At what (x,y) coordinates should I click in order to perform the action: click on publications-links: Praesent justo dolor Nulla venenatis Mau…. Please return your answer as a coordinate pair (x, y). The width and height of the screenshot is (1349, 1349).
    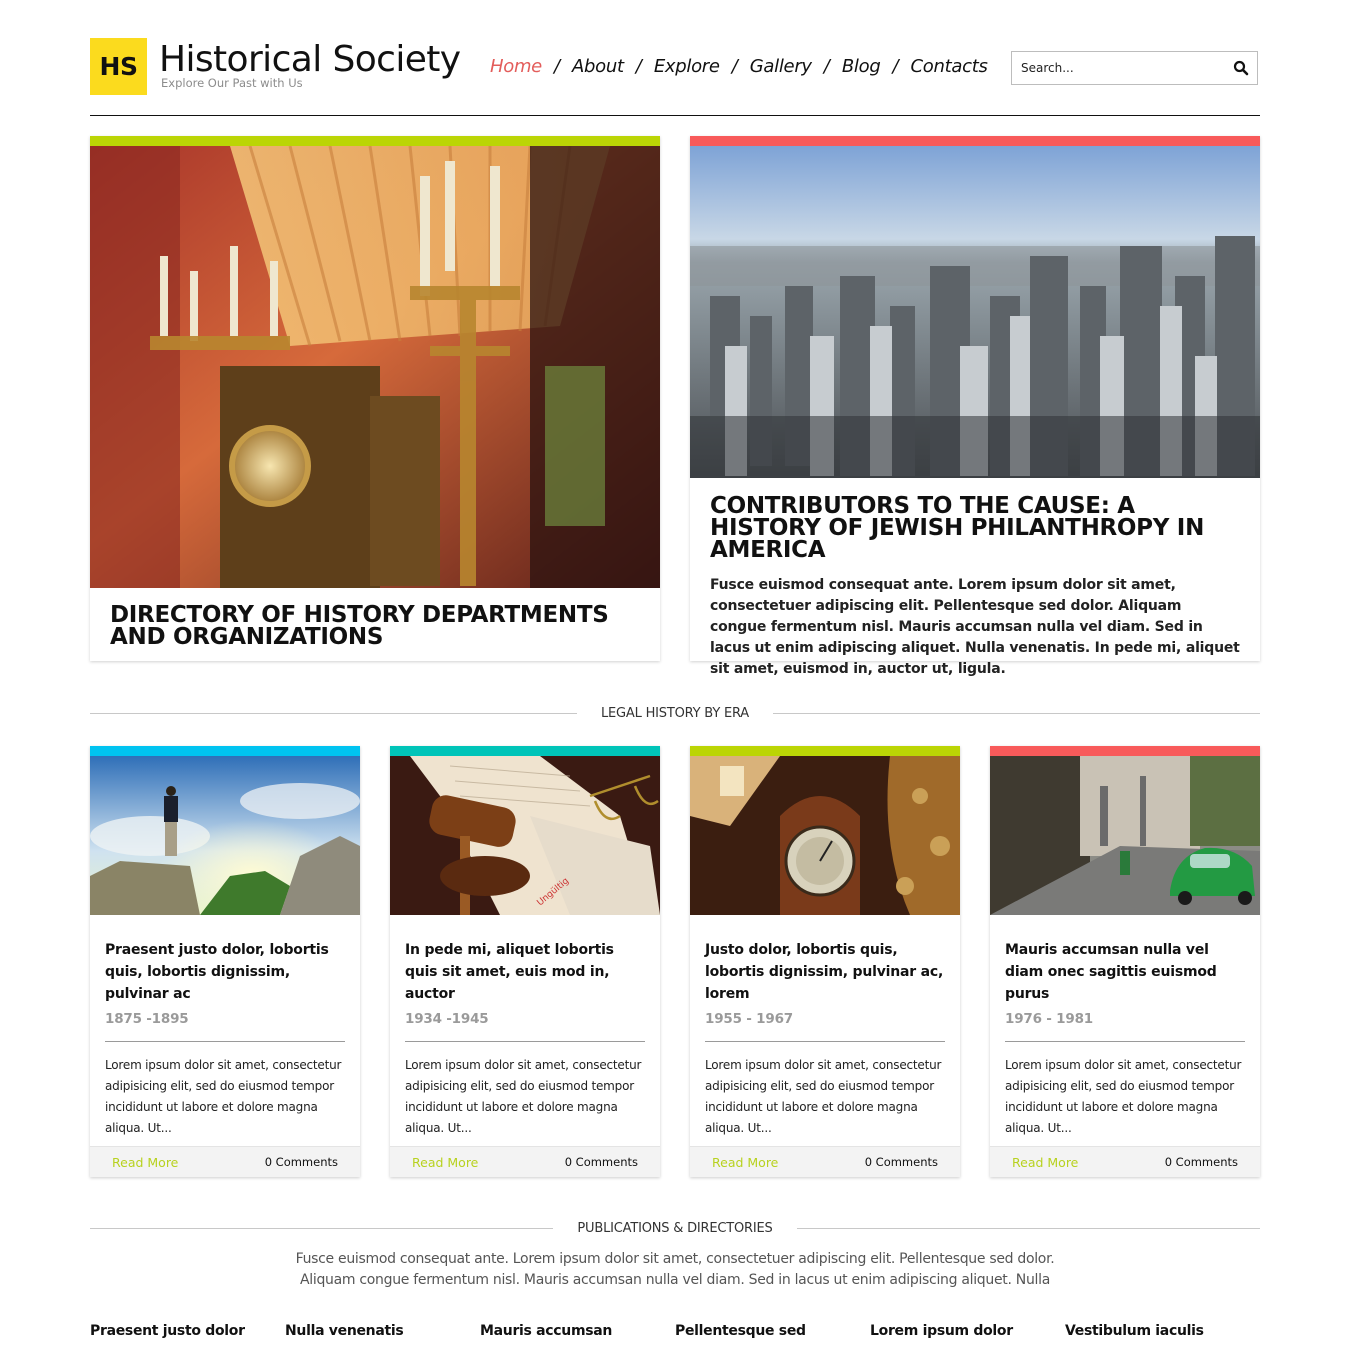
    Looking at the image, I should click on (675, 1331).